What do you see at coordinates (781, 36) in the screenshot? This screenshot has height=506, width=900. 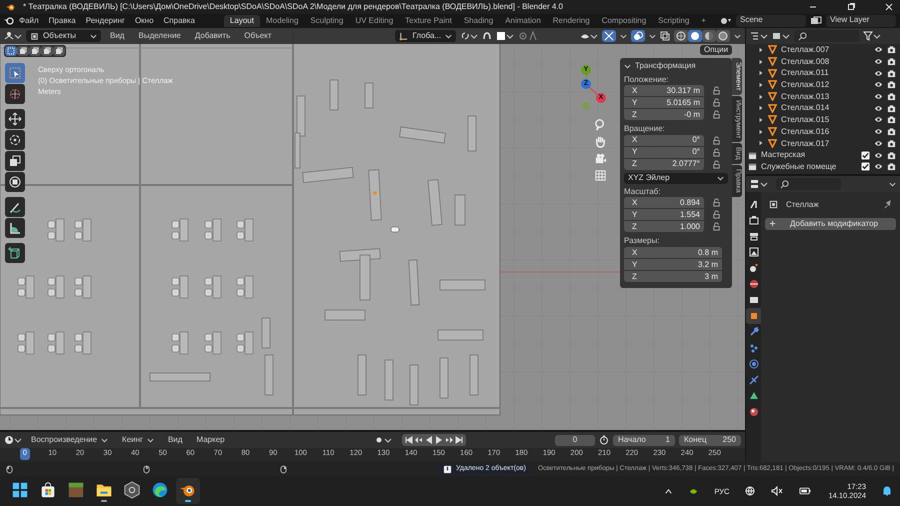 I see `display-mode-icon` at bounding box center [781, 36].